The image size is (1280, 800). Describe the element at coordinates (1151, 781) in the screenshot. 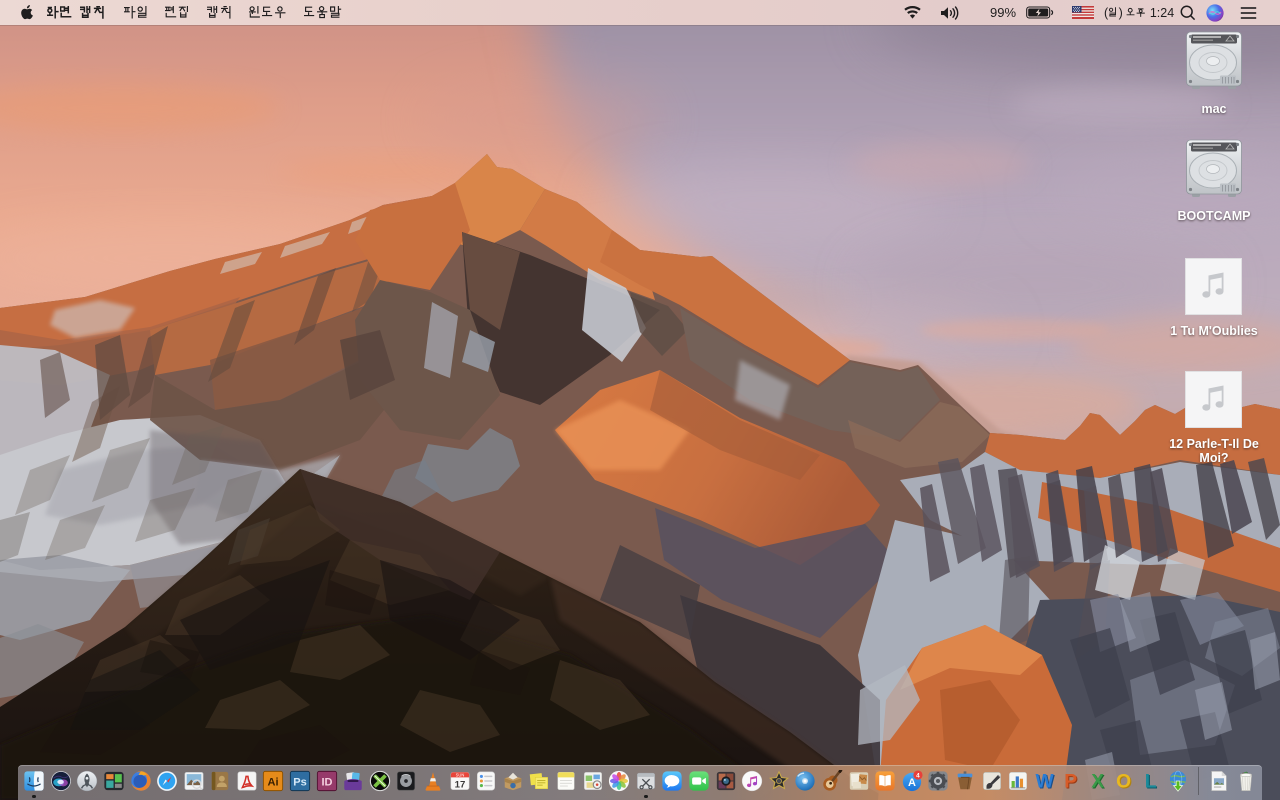

I see `svg-text: L` at that location.